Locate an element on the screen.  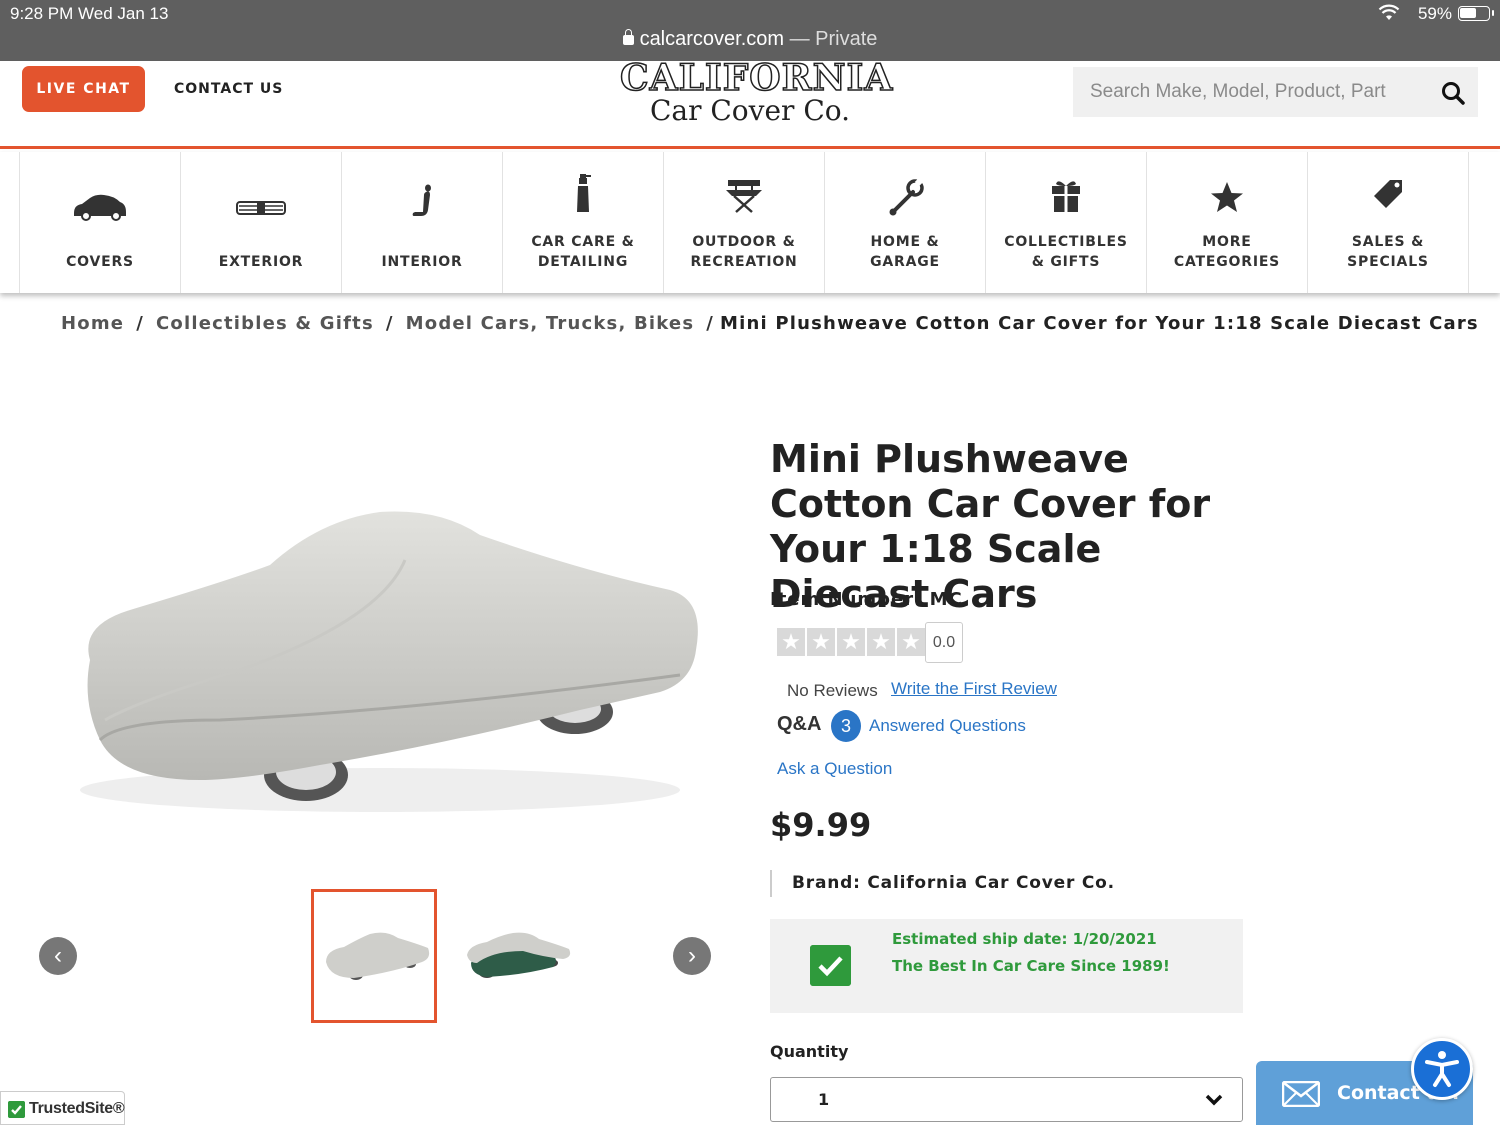
wrench-icon is located at coordinates (906, 196).